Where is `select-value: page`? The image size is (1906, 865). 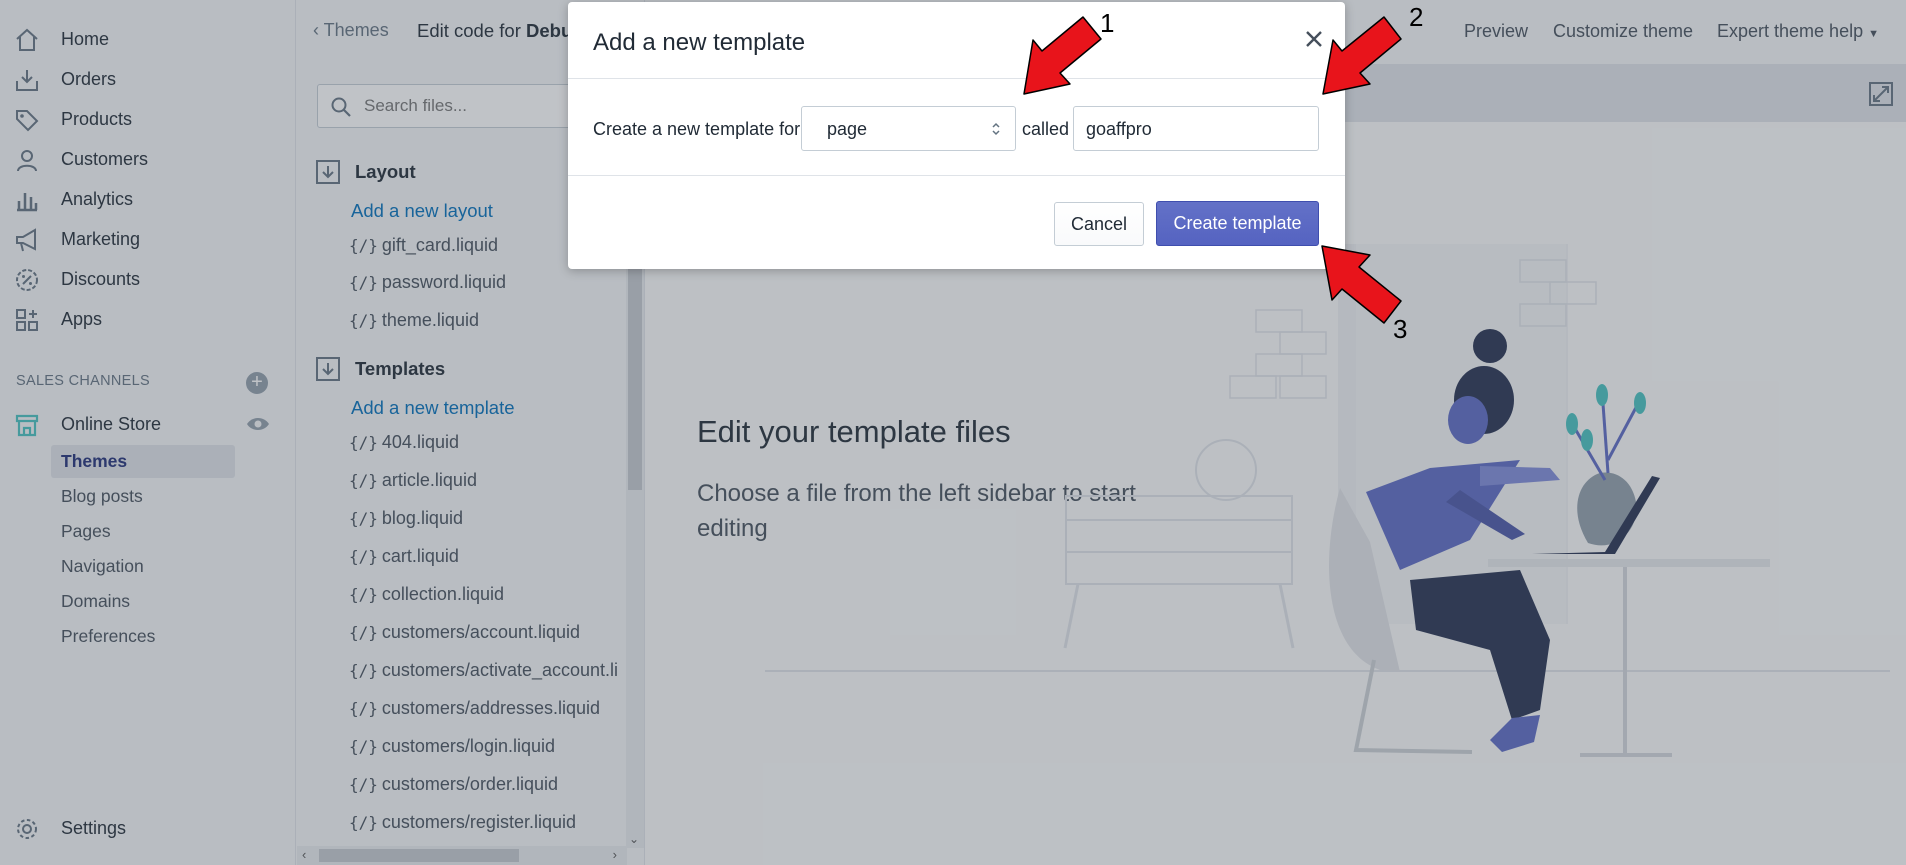
select-value: page is located at coordinates (847, 129).